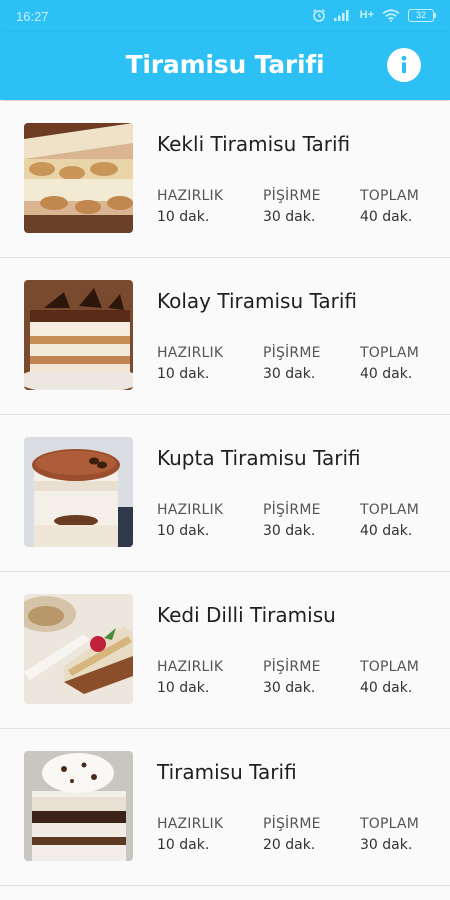 Image resolution: width=450 pixels, height=900 pixels. What do you see at coordinates (292, 835) in the screenshot?
I see `cook-time: PİŞİRME 20 dak.` at bounding box center [292, 835].